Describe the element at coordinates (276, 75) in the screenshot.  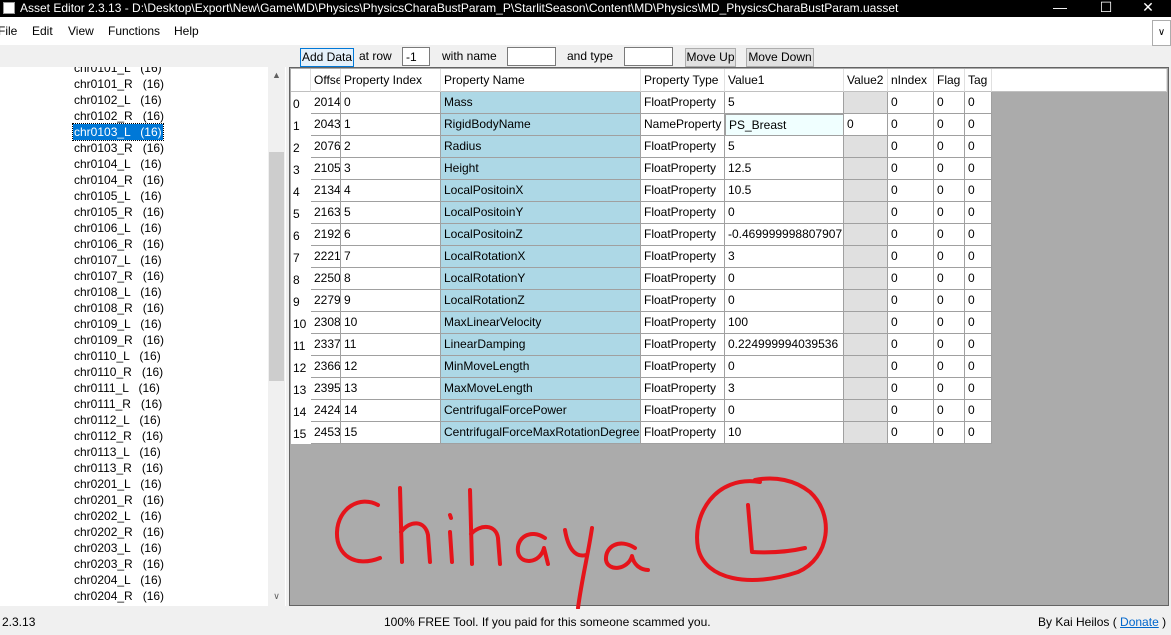
I see `scroll-up-icon: ▲` at that location.